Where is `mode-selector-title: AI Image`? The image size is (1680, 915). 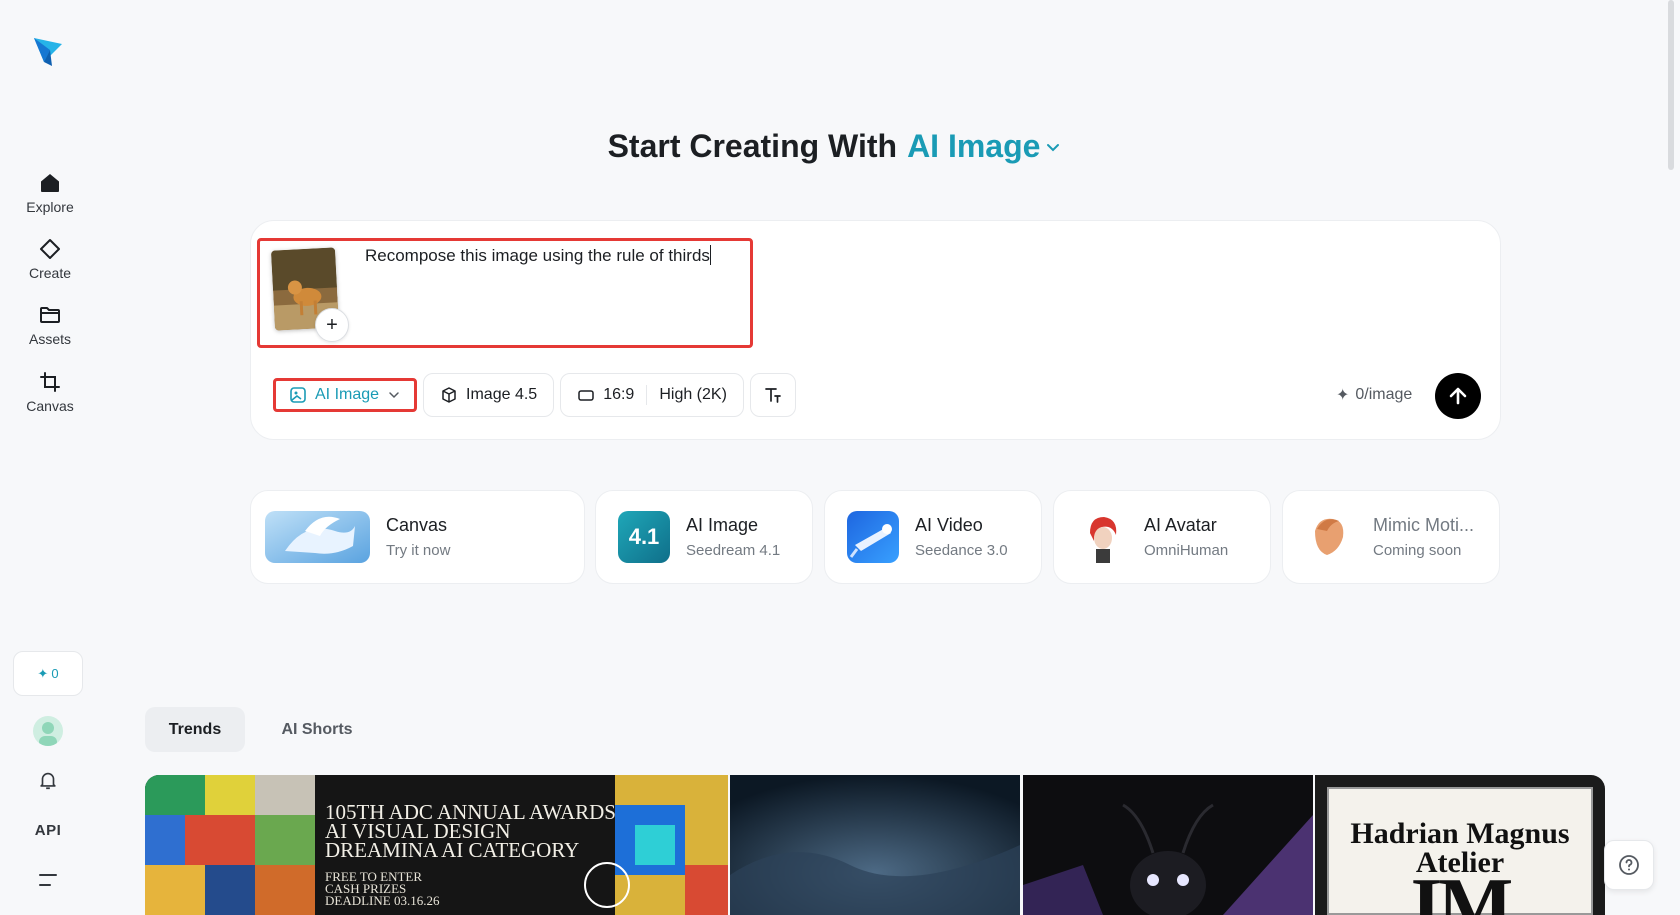
mode-selector-title: AI Image is located at coordinates (984, 146).